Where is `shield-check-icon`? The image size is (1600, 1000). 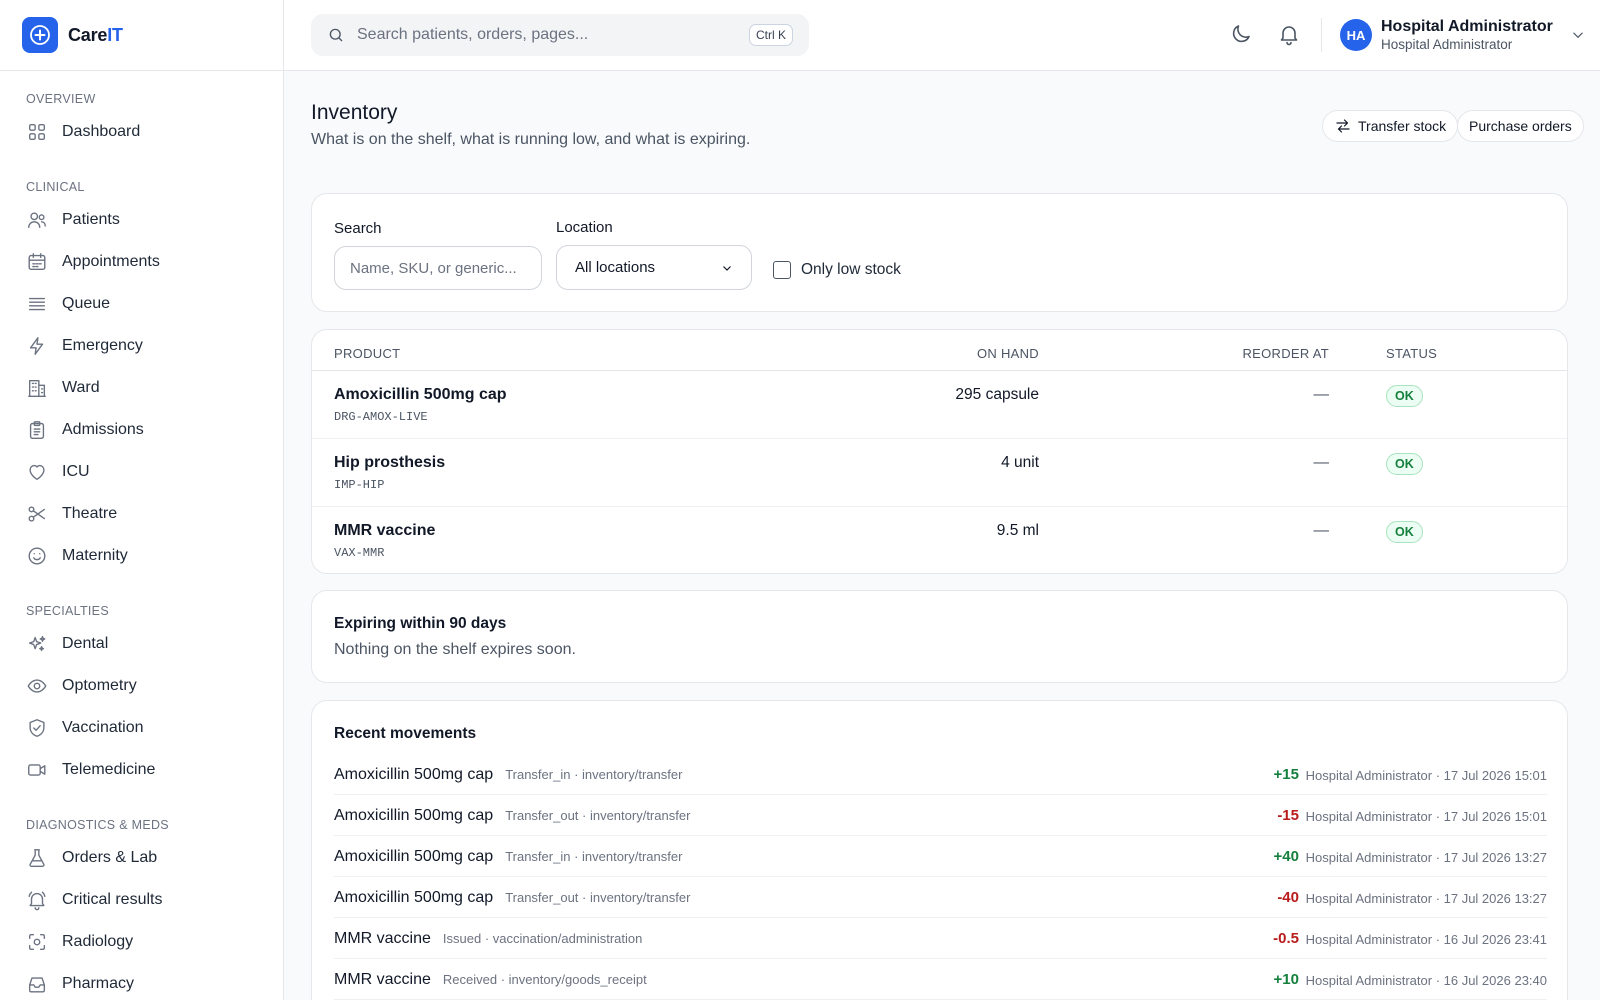 shield-check-icon is located at coordinates (37, 728).